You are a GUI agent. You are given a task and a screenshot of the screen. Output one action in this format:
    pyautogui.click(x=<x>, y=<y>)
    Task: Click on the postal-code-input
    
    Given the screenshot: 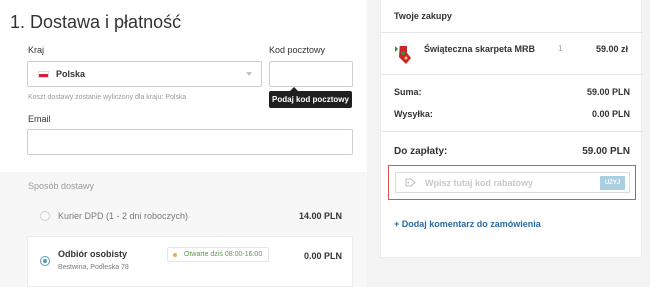 What is the action you would take?
    pyautogui.click(x=311, y=74)
    